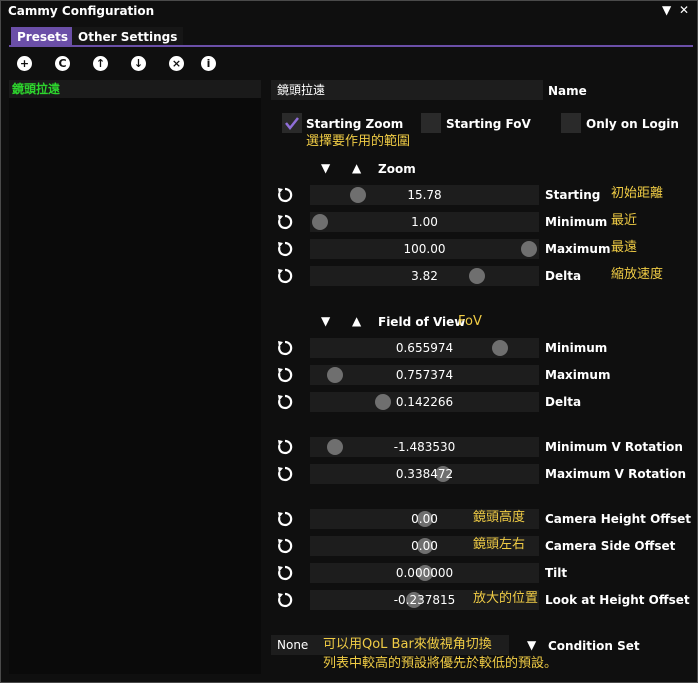 The height and width of the screenshot is (683, 698). I want to click on slider-label: Camera Height Offset, so click(618, 519).